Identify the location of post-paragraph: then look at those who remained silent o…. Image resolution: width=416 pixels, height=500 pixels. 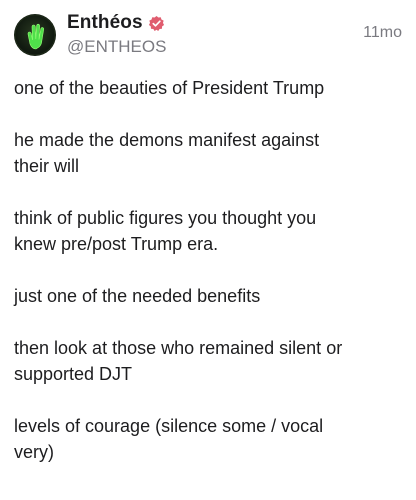
(178, 361).